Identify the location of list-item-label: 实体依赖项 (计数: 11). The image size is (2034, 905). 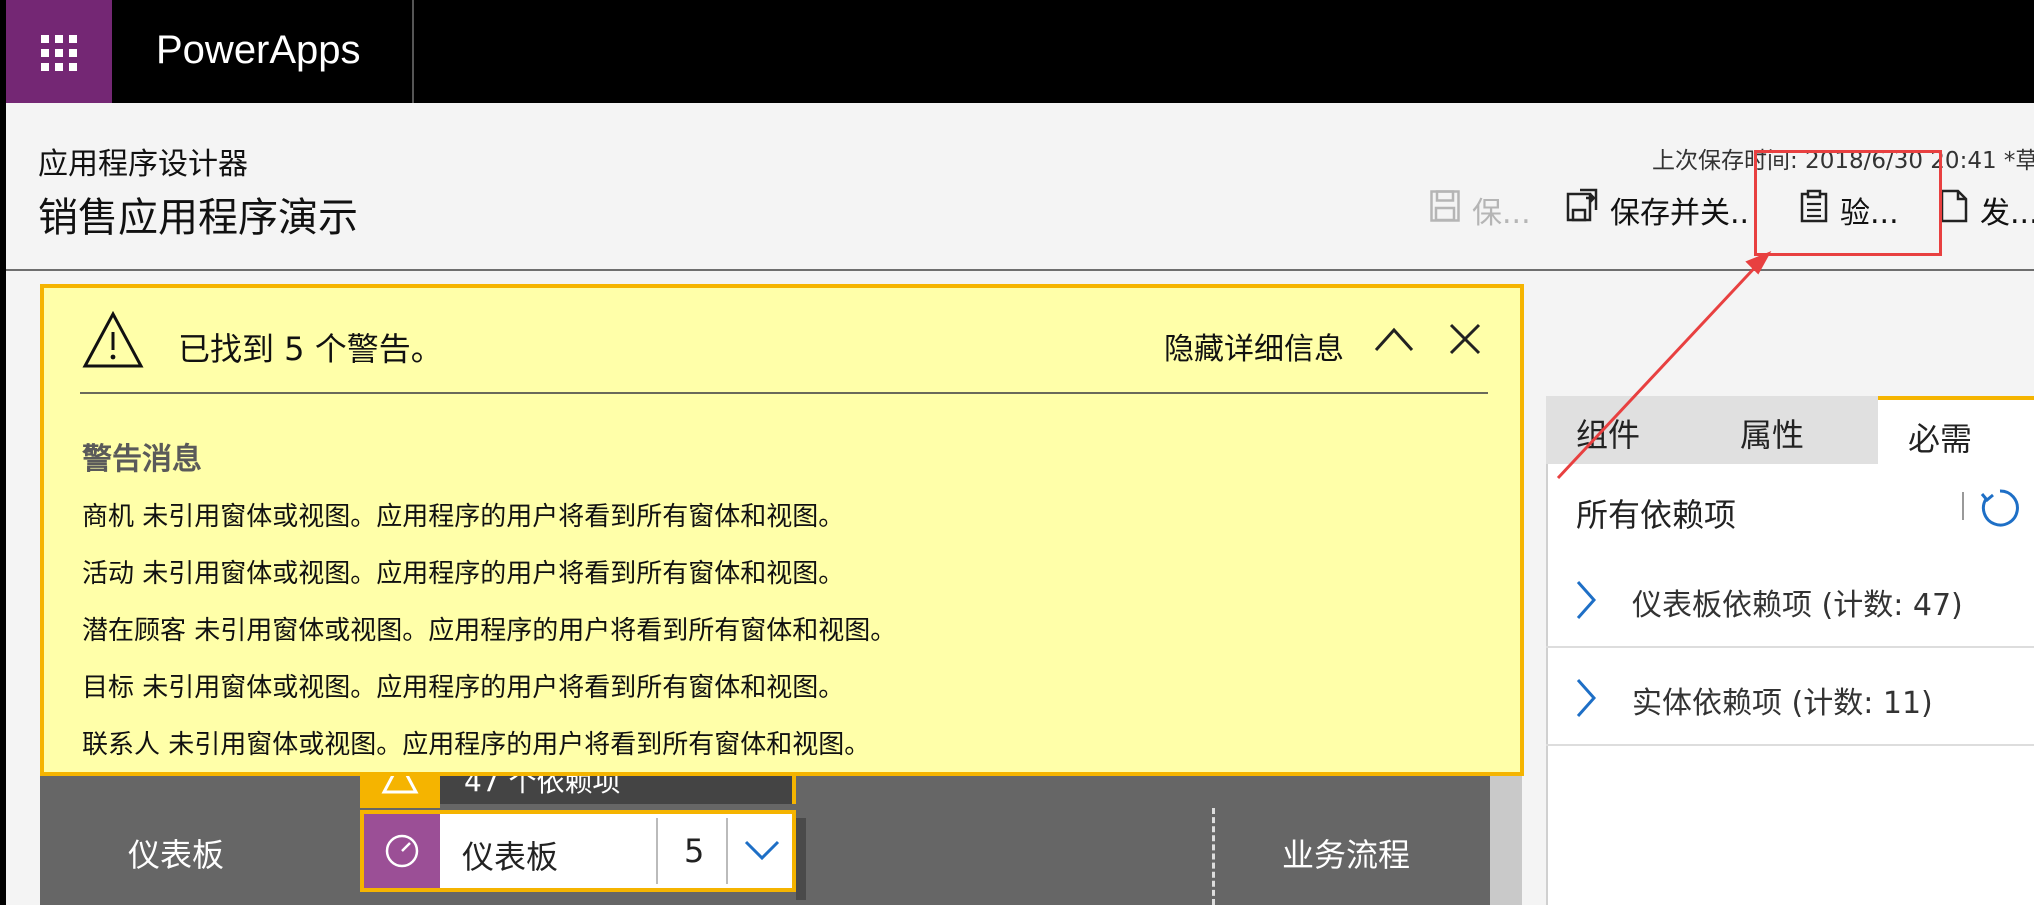
(1782, 703).